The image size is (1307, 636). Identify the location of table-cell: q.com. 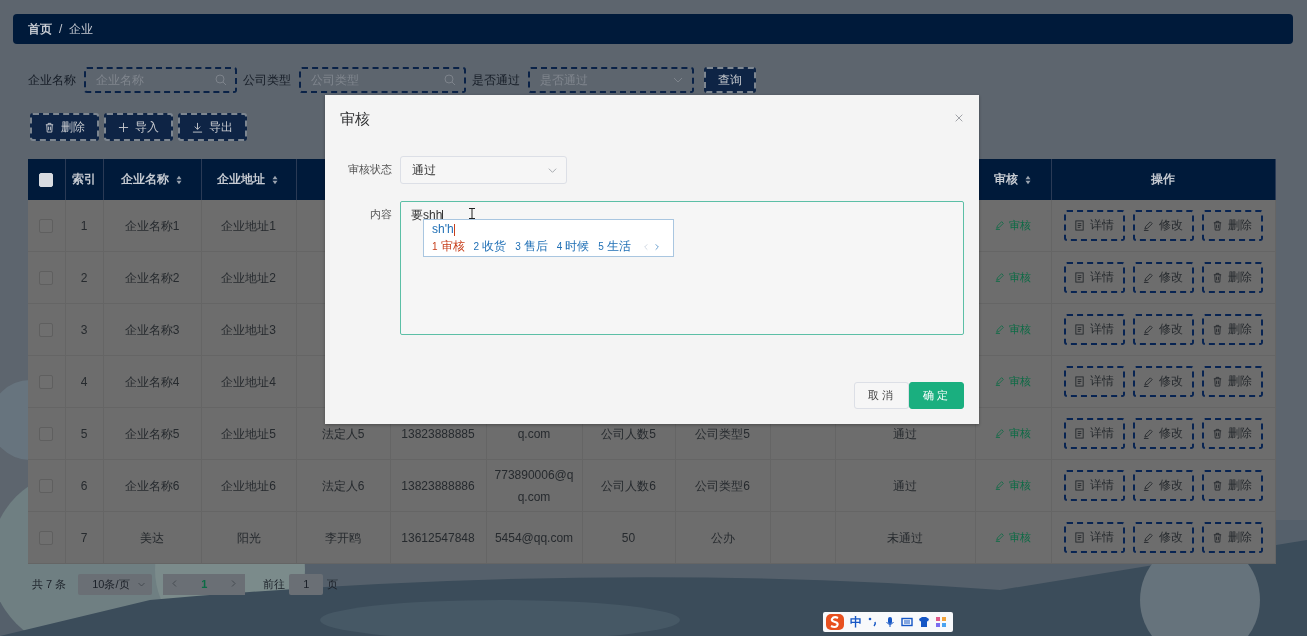
(534, 433).